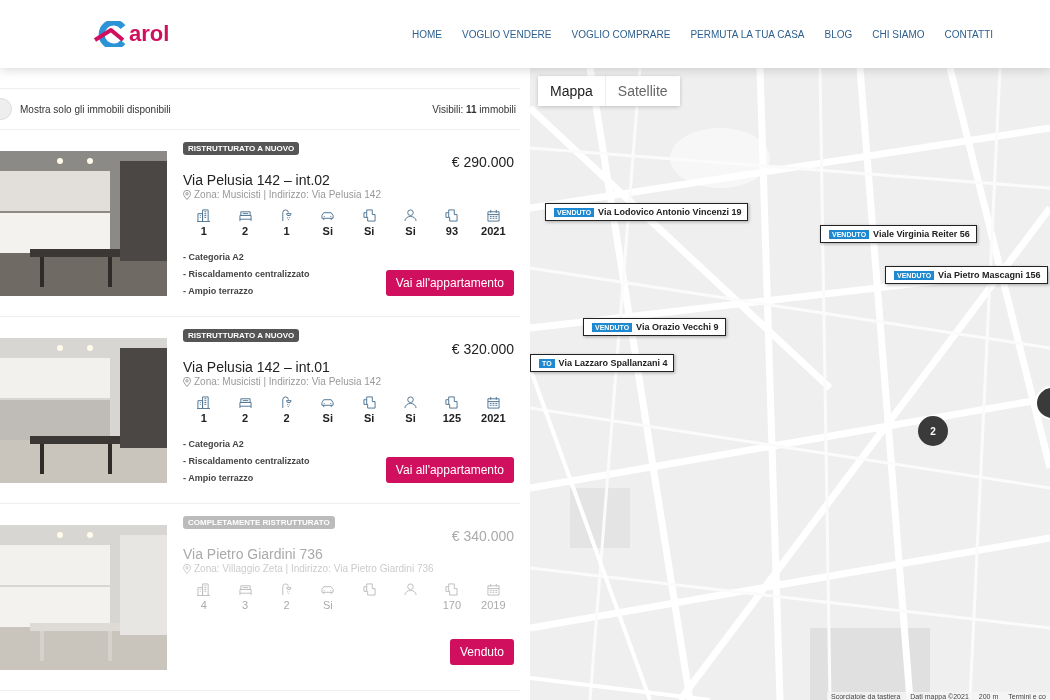 The height and width of the screenshot is (700, 1050). Describe the element at coordinates (747, 34) in the screenshot. I see `nav-link: PERMUTA LA TUA CASA` at that location.